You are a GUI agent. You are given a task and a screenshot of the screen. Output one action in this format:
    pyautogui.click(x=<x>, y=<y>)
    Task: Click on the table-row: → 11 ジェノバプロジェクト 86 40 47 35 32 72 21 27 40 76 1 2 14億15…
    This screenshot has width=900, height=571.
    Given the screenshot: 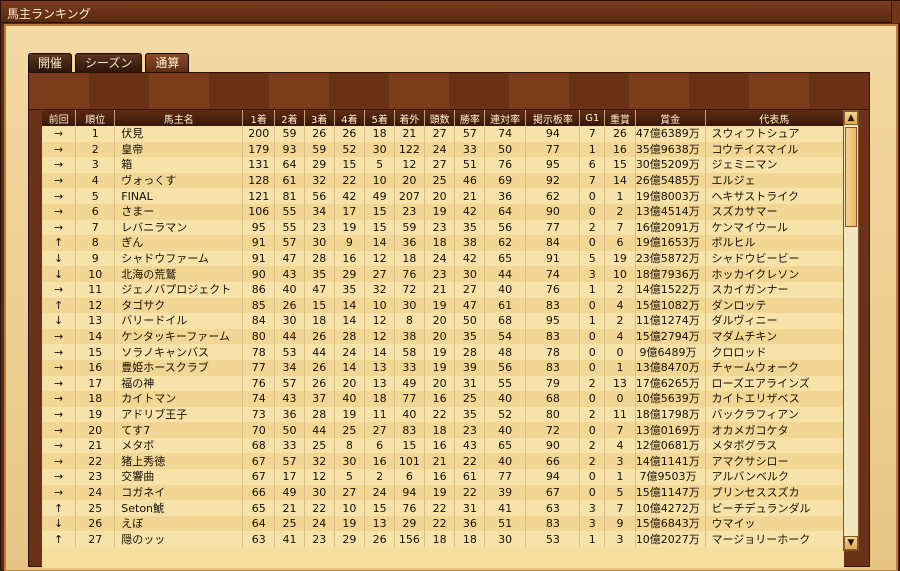 What is the action you would take?
    pyautogui.click(x=443, y=289)
    